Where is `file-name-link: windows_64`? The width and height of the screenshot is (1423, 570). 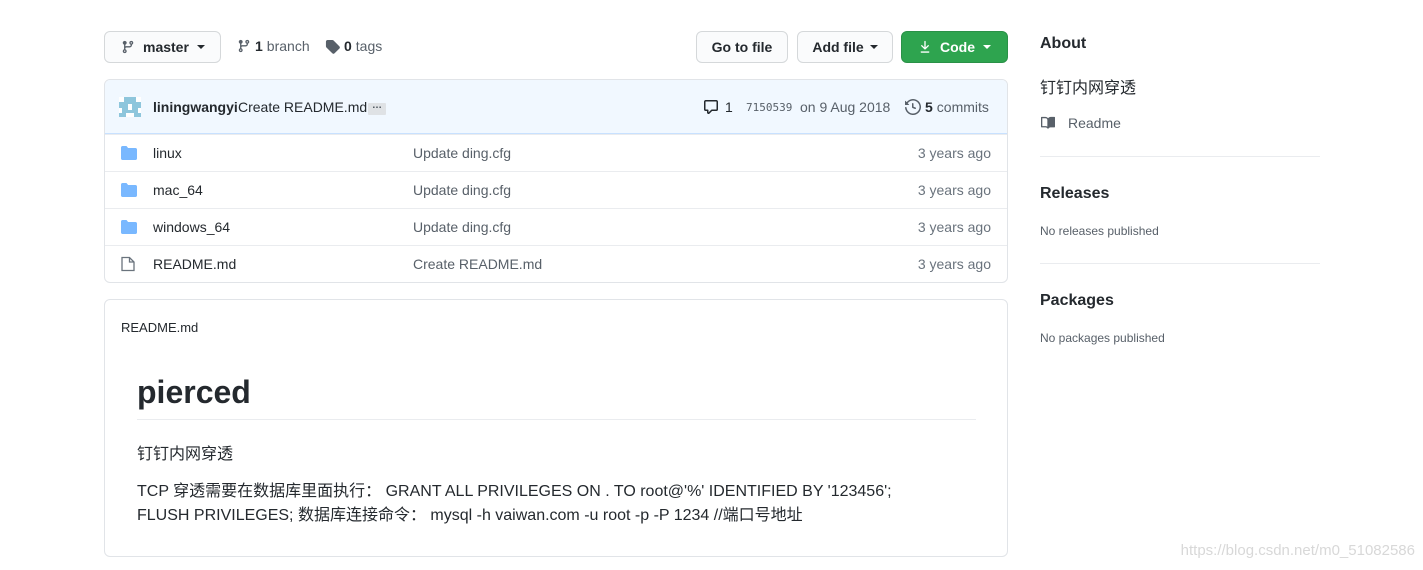 file-name-link: windows_64 is located at coordinates (191, 227).